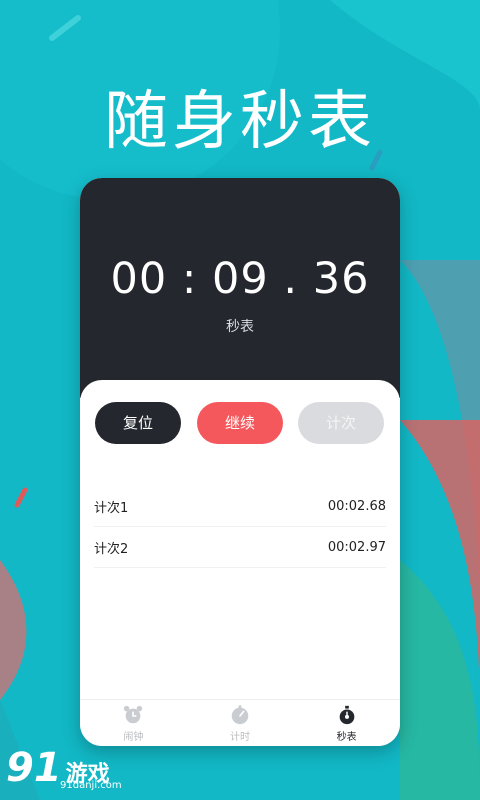 The width and height of the screenshot is (480, 800). What do you see at coordinates (240, 327) in the screenshot?
I see `timer-label: 秒表` at bounding box center [240, 327].